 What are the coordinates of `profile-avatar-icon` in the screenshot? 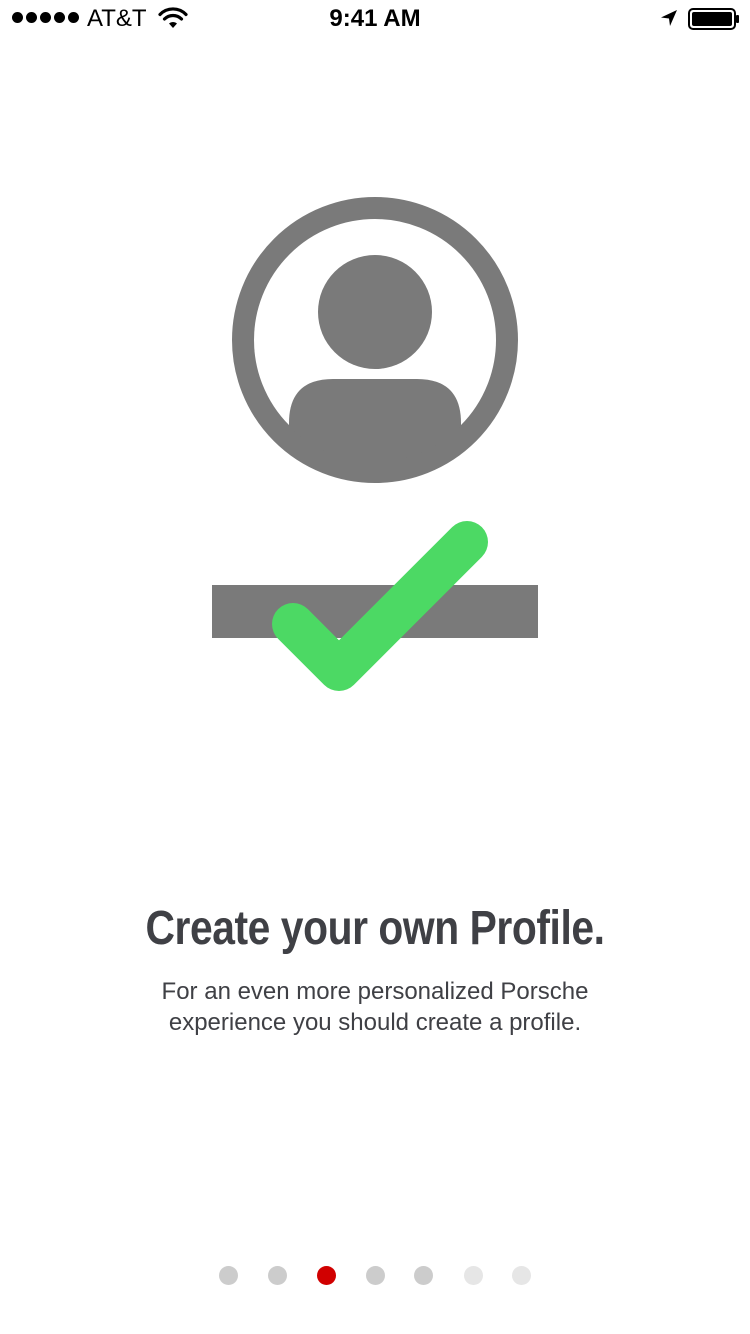 It's located at (375, 340).